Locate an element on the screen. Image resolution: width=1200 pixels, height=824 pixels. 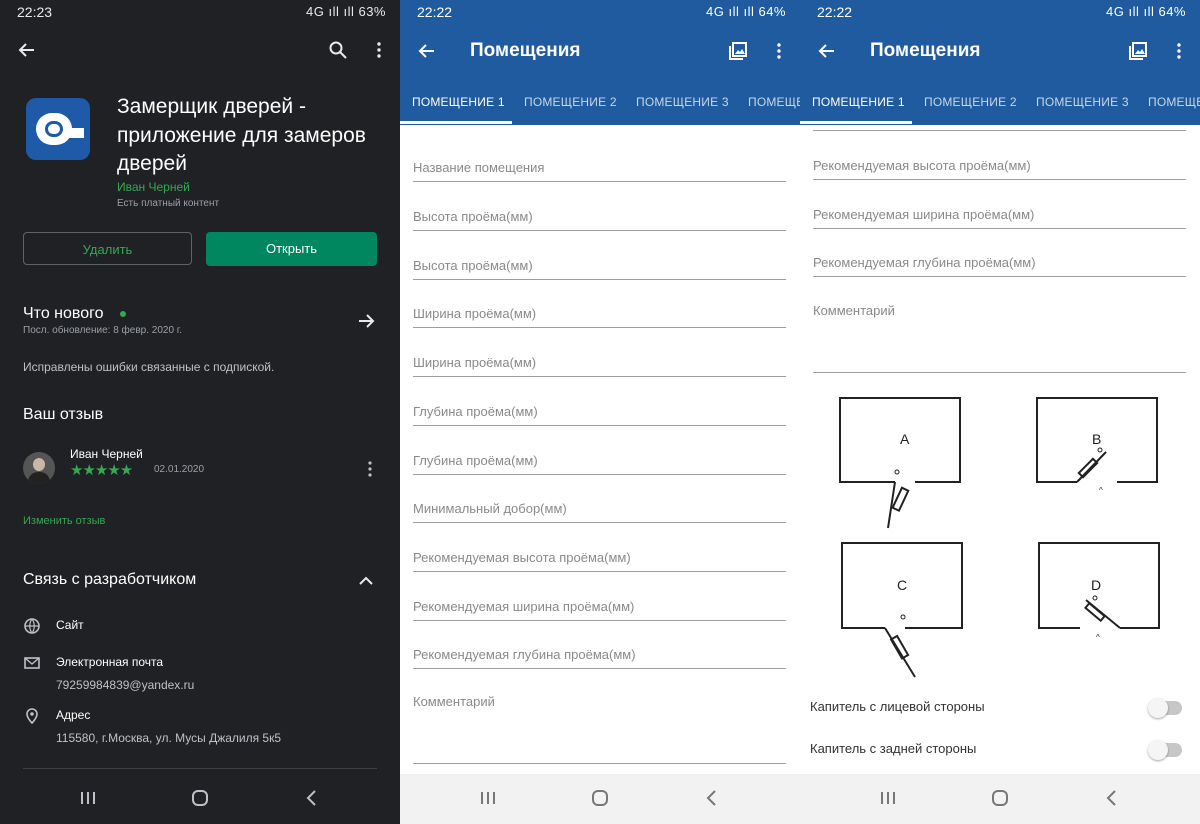
review-date: 02.01.2020 is located at coordinates (179, 469).